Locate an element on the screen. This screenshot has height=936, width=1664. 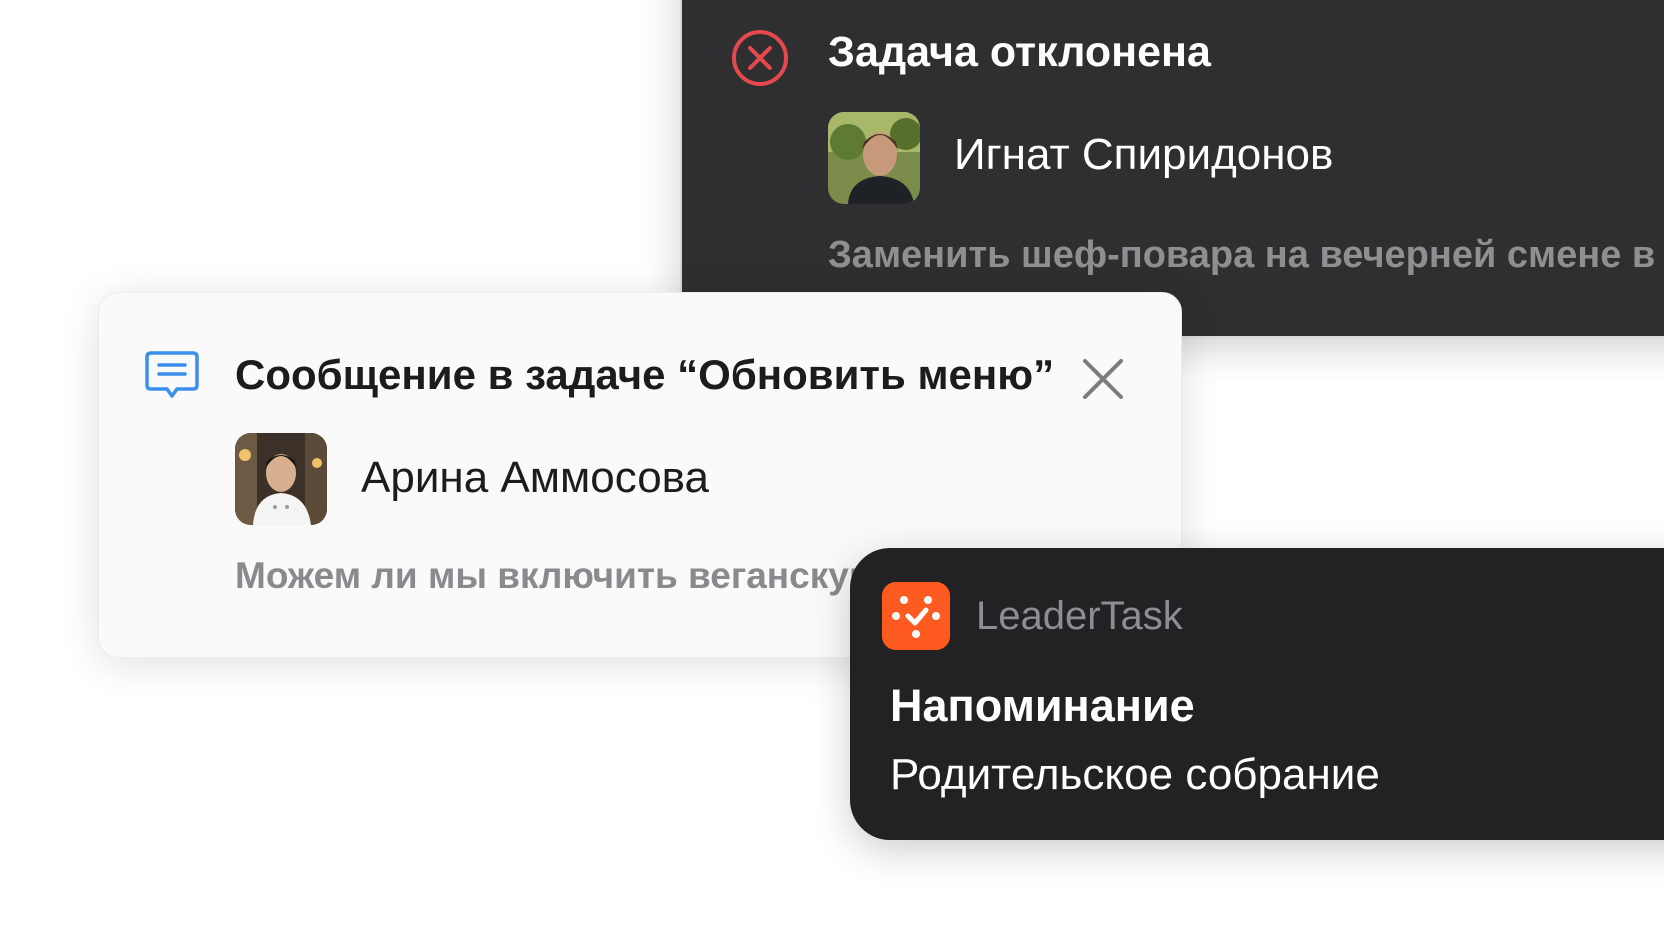
close-circle-icon is located at coordinates (760, 58).